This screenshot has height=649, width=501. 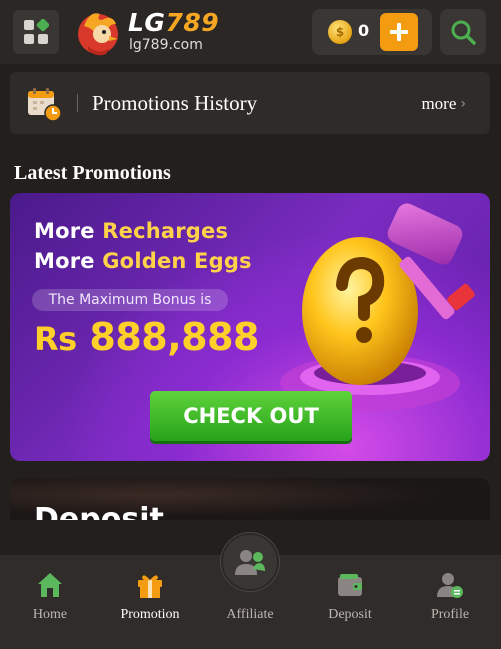 I want to click on nav-home: Home, so click(x=50, y=602).